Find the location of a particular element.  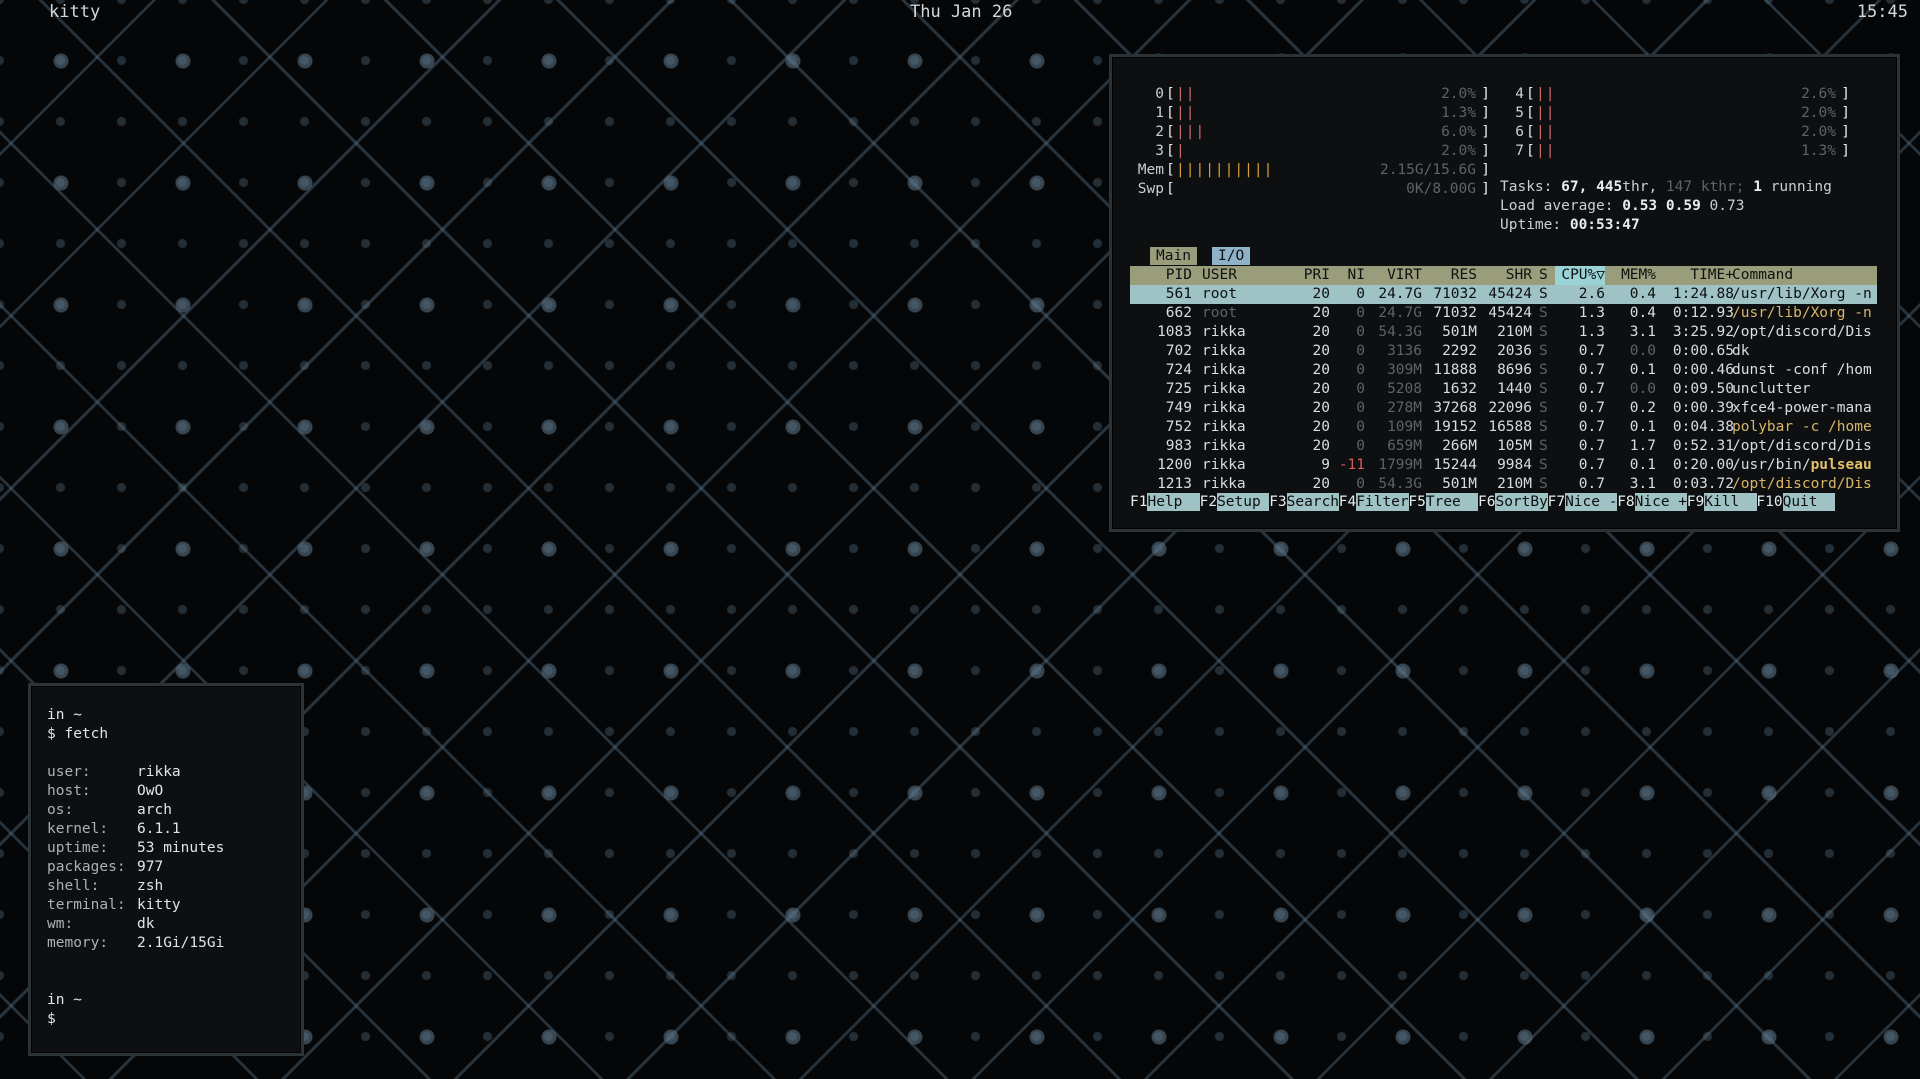

cell-pid: 983 is located at coordinates (1178, 446).